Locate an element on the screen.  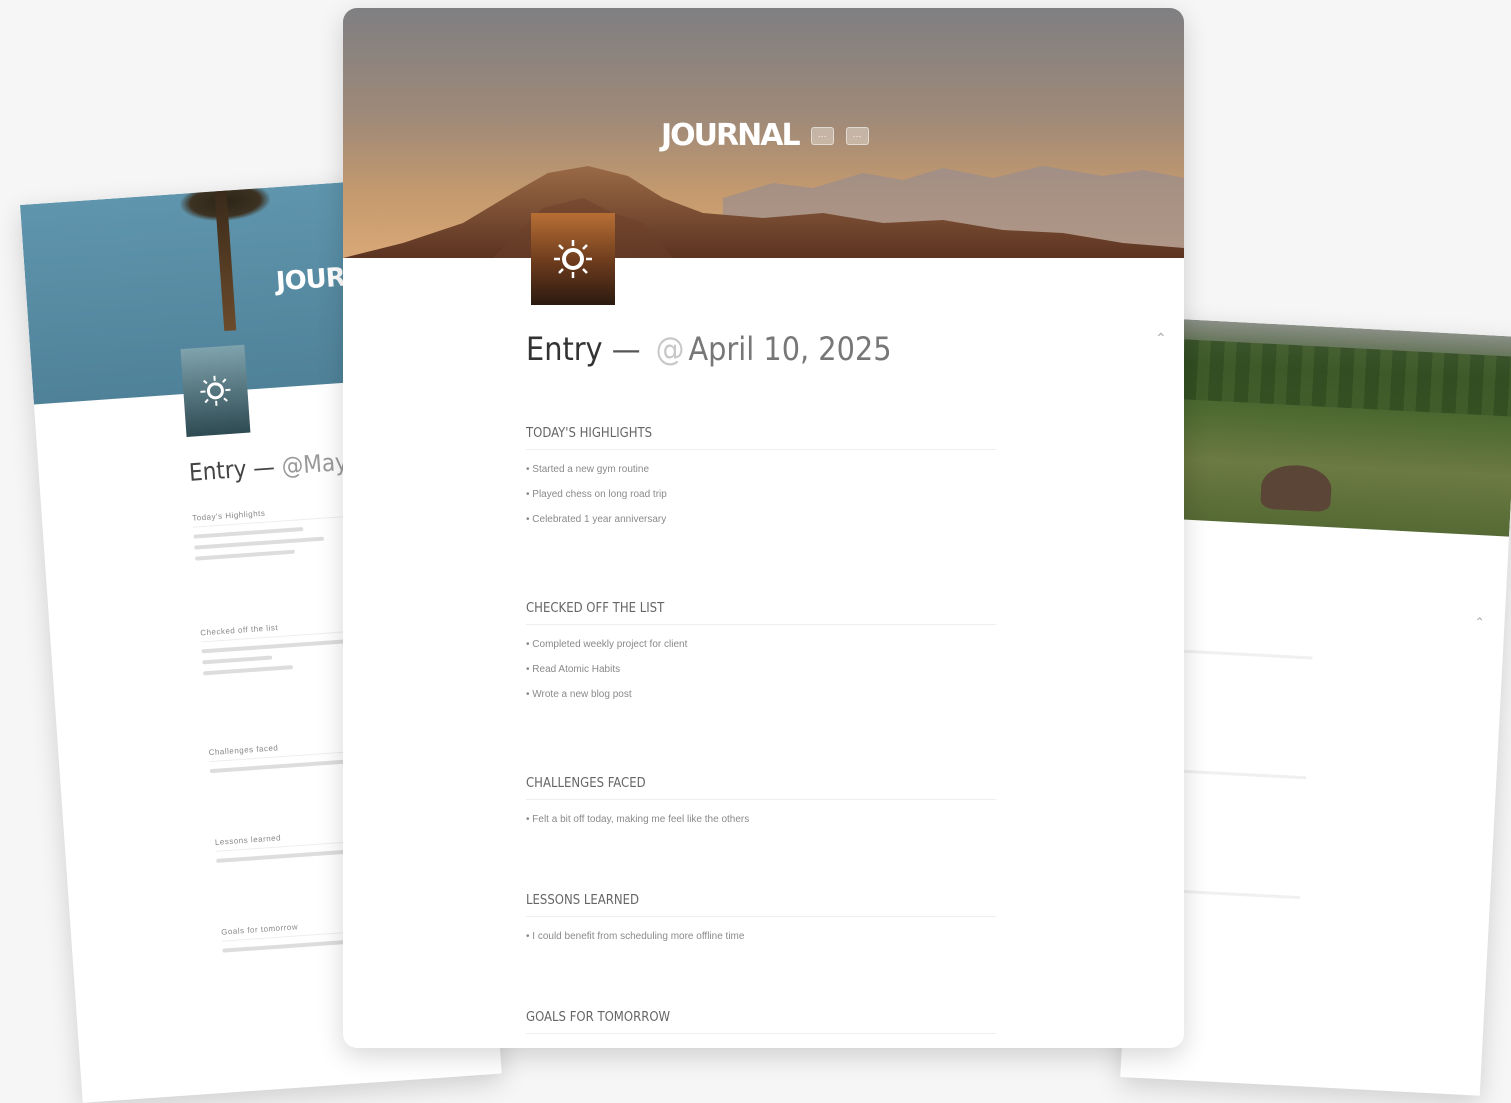
divider is located at coordinates (1238, 654).